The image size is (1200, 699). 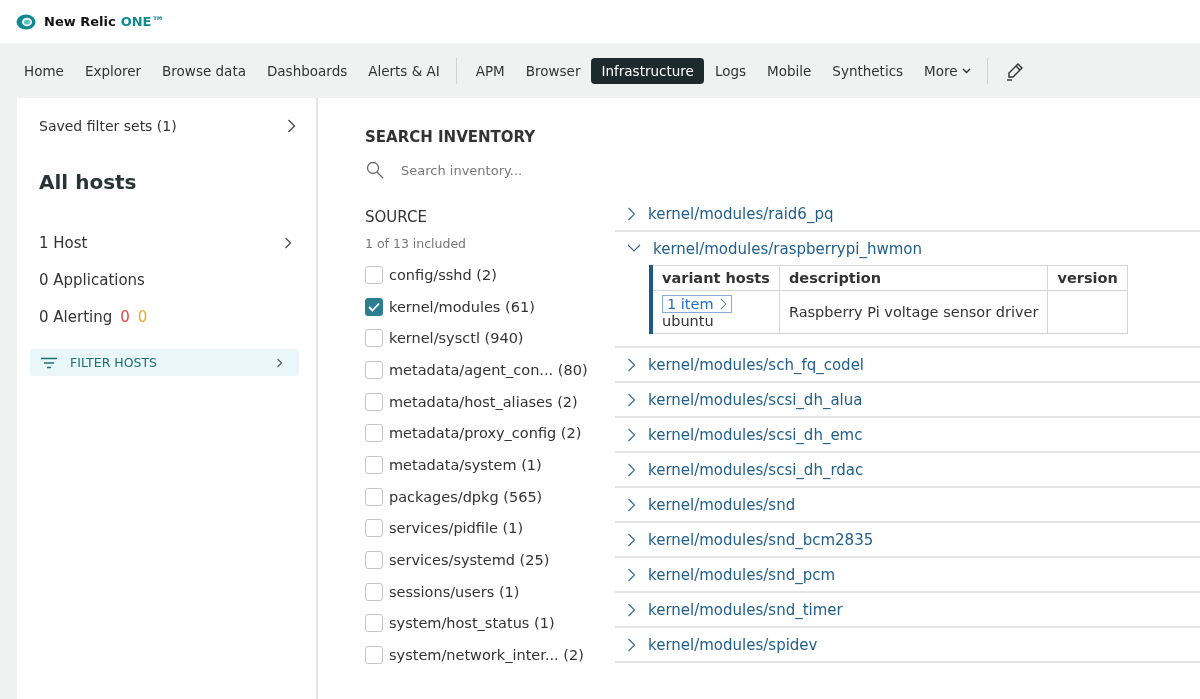 What do you see at coordinates (49, 362) in the screenshot?
I see `filter-icon` at bounding box center [49, 362].